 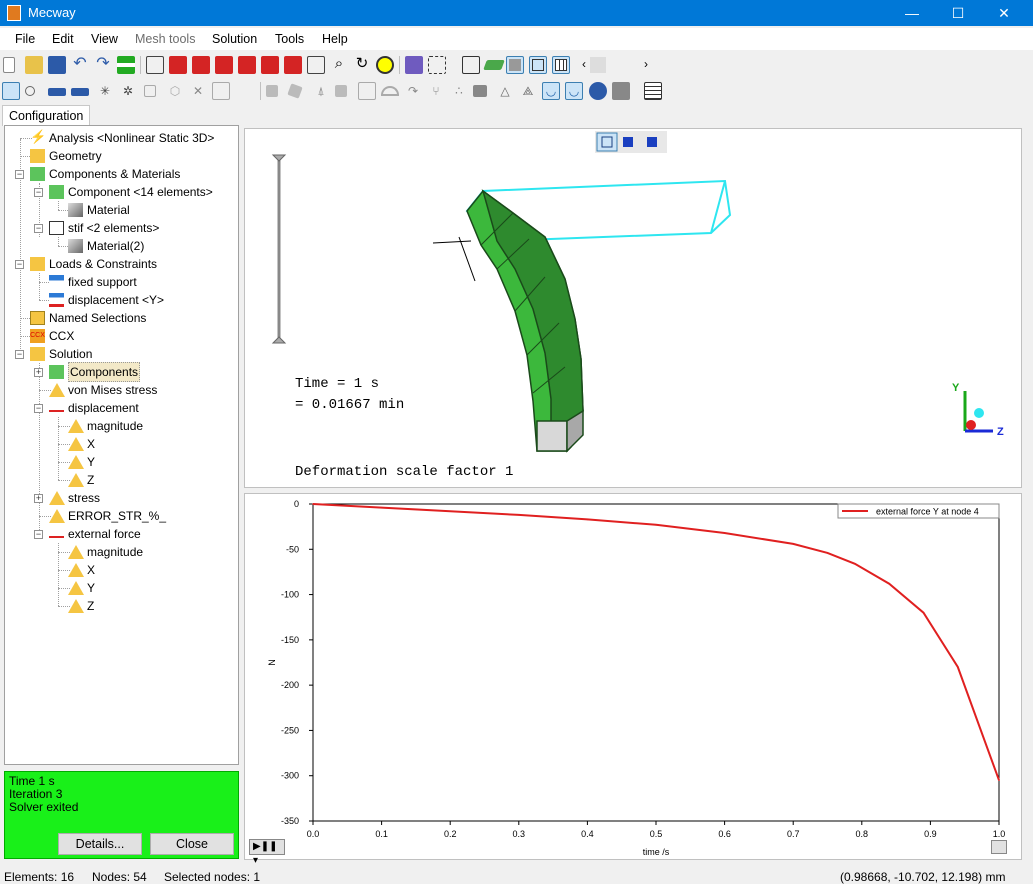 I want to click on extrude-icon, so click(x=367, y=91).